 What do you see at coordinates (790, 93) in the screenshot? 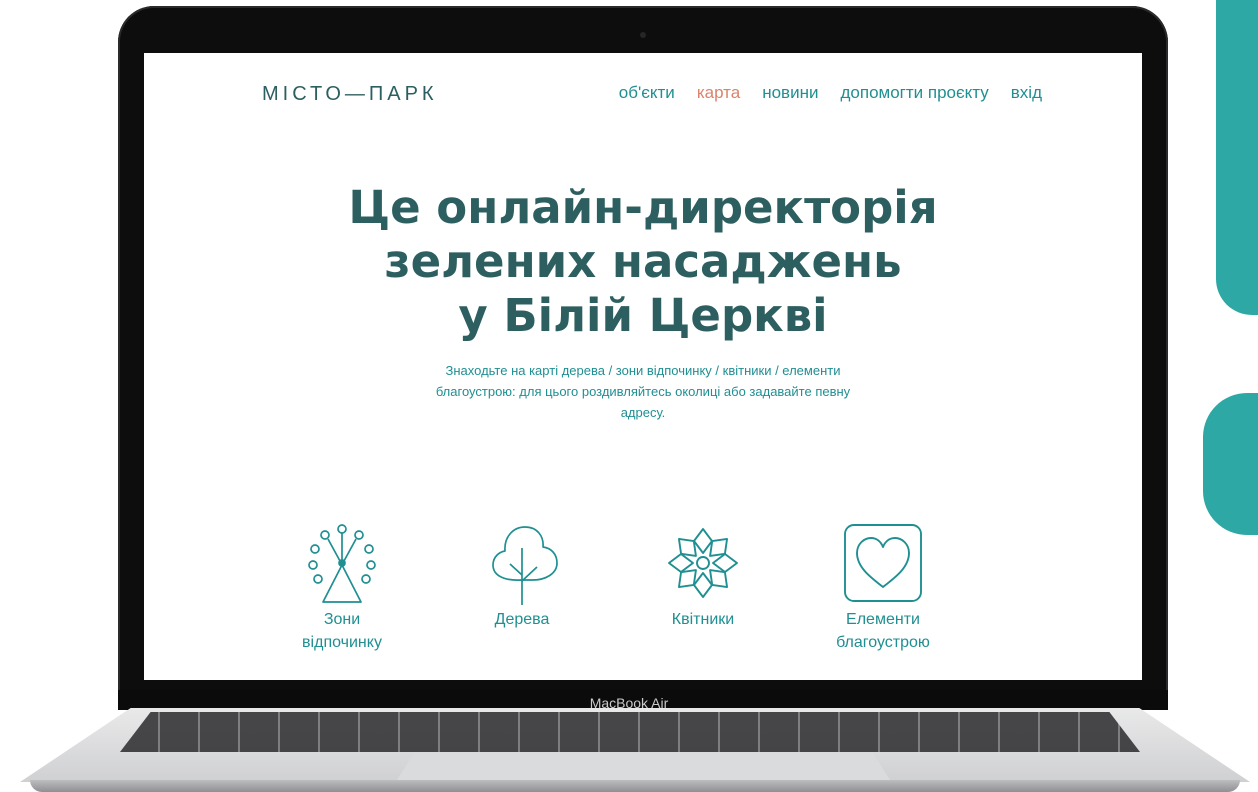
I see `nav-link-news: новини` at bounding box center [790, 93].